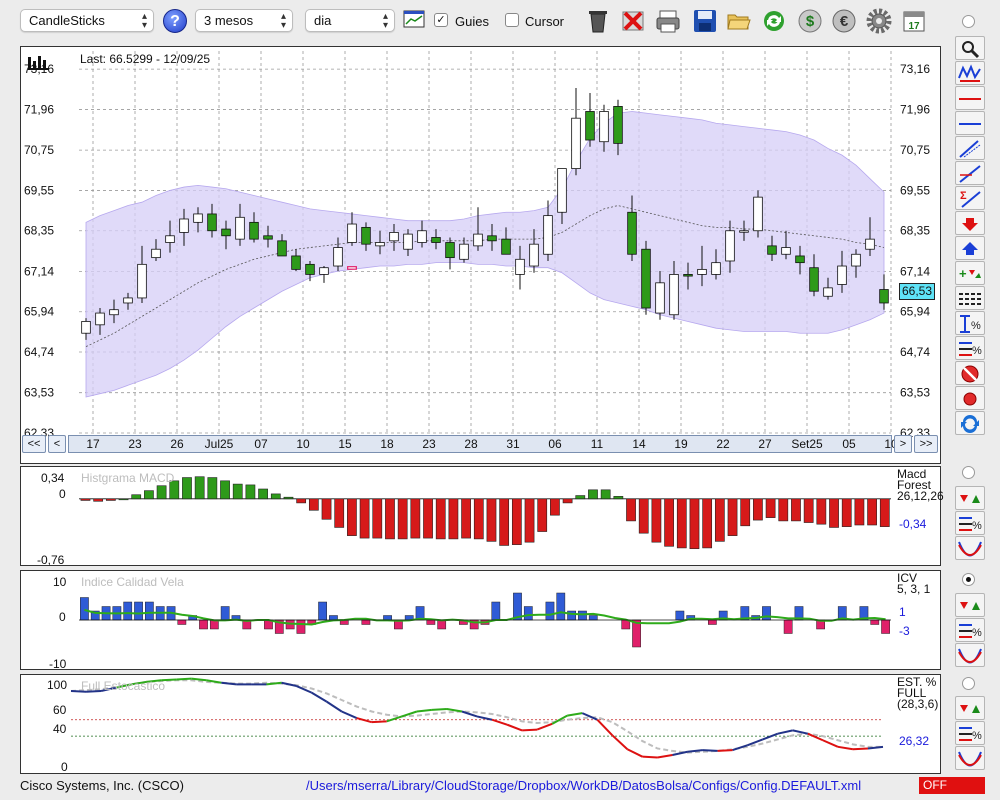 This screenshot has height=800, width=1000. I want to click on mode-badge: OFF, so click(952, 785).